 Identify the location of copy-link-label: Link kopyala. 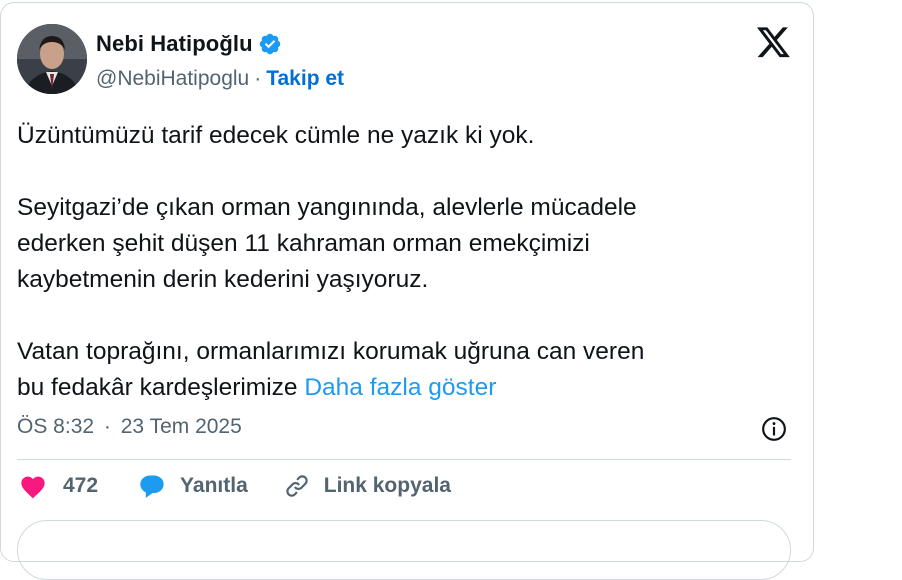
(387, 485).